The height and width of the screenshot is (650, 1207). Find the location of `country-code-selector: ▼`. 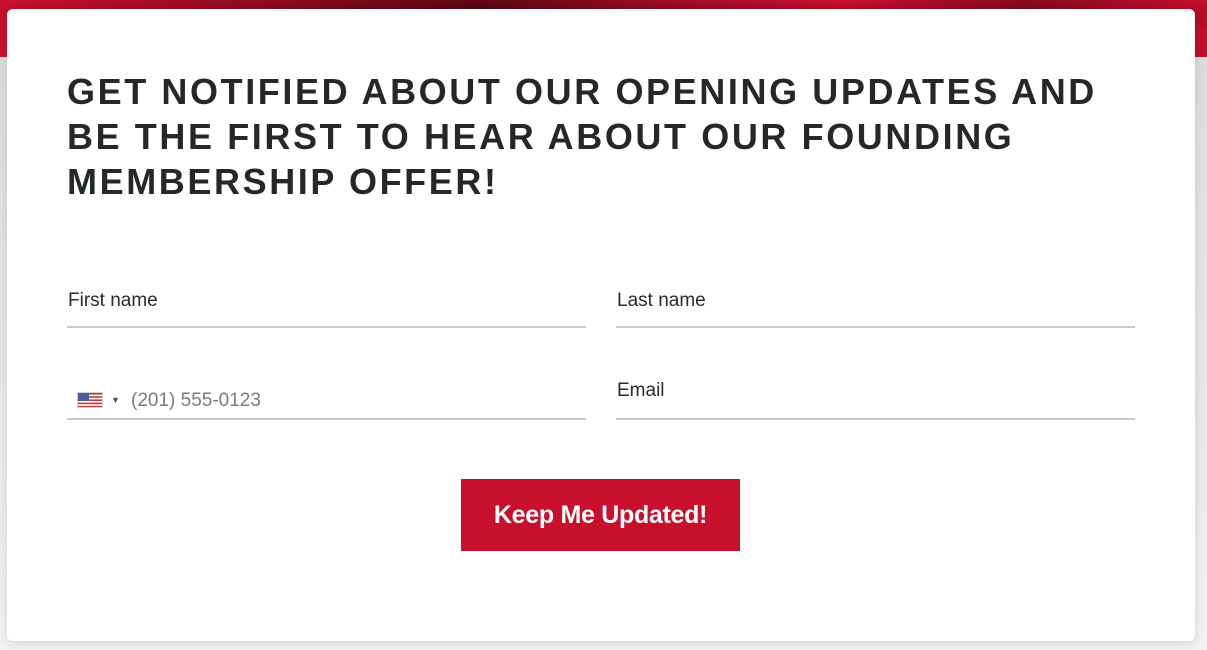

country-code-selector: ▼ is located at coordinates (98, 400).